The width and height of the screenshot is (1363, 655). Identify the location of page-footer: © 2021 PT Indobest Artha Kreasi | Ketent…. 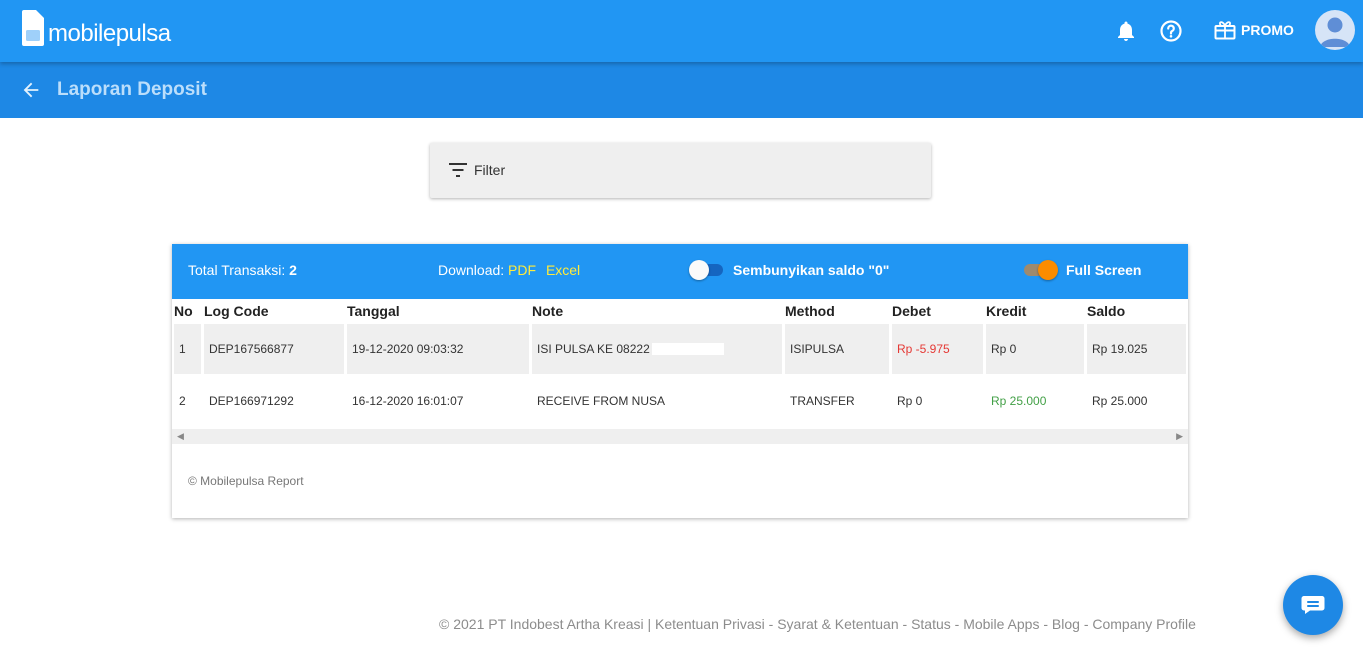
(817, 624).